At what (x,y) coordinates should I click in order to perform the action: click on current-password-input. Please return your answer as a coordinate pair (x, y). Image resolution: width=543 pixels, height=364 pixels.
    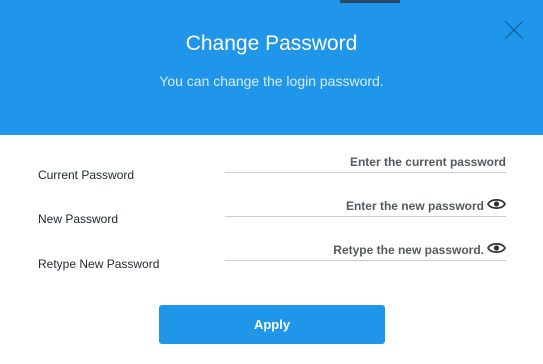
    Looking at the image, I should click on (365, 162).